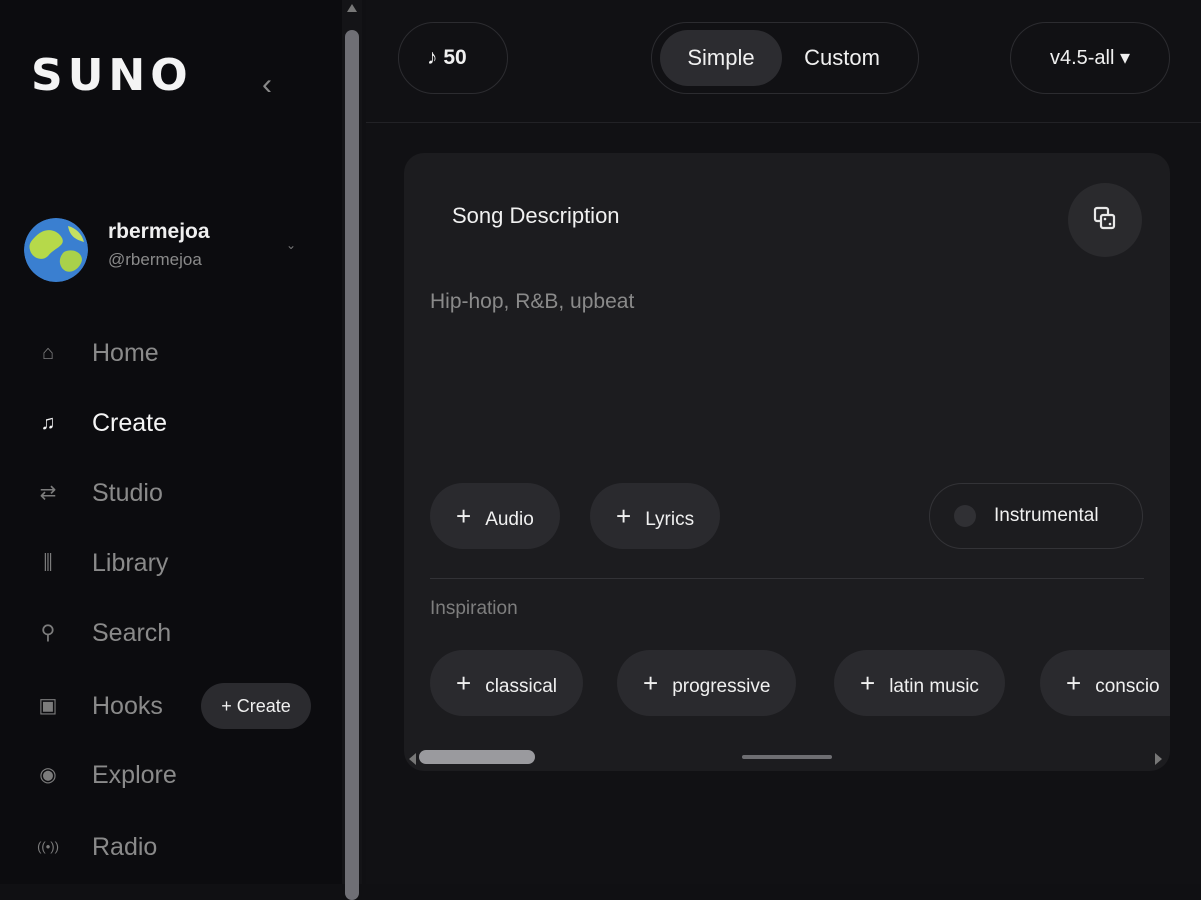 This screenshot has height=900, width=1201. I want to click on sidebar-item-studio: ⇄ Studio, so click(160, 493).